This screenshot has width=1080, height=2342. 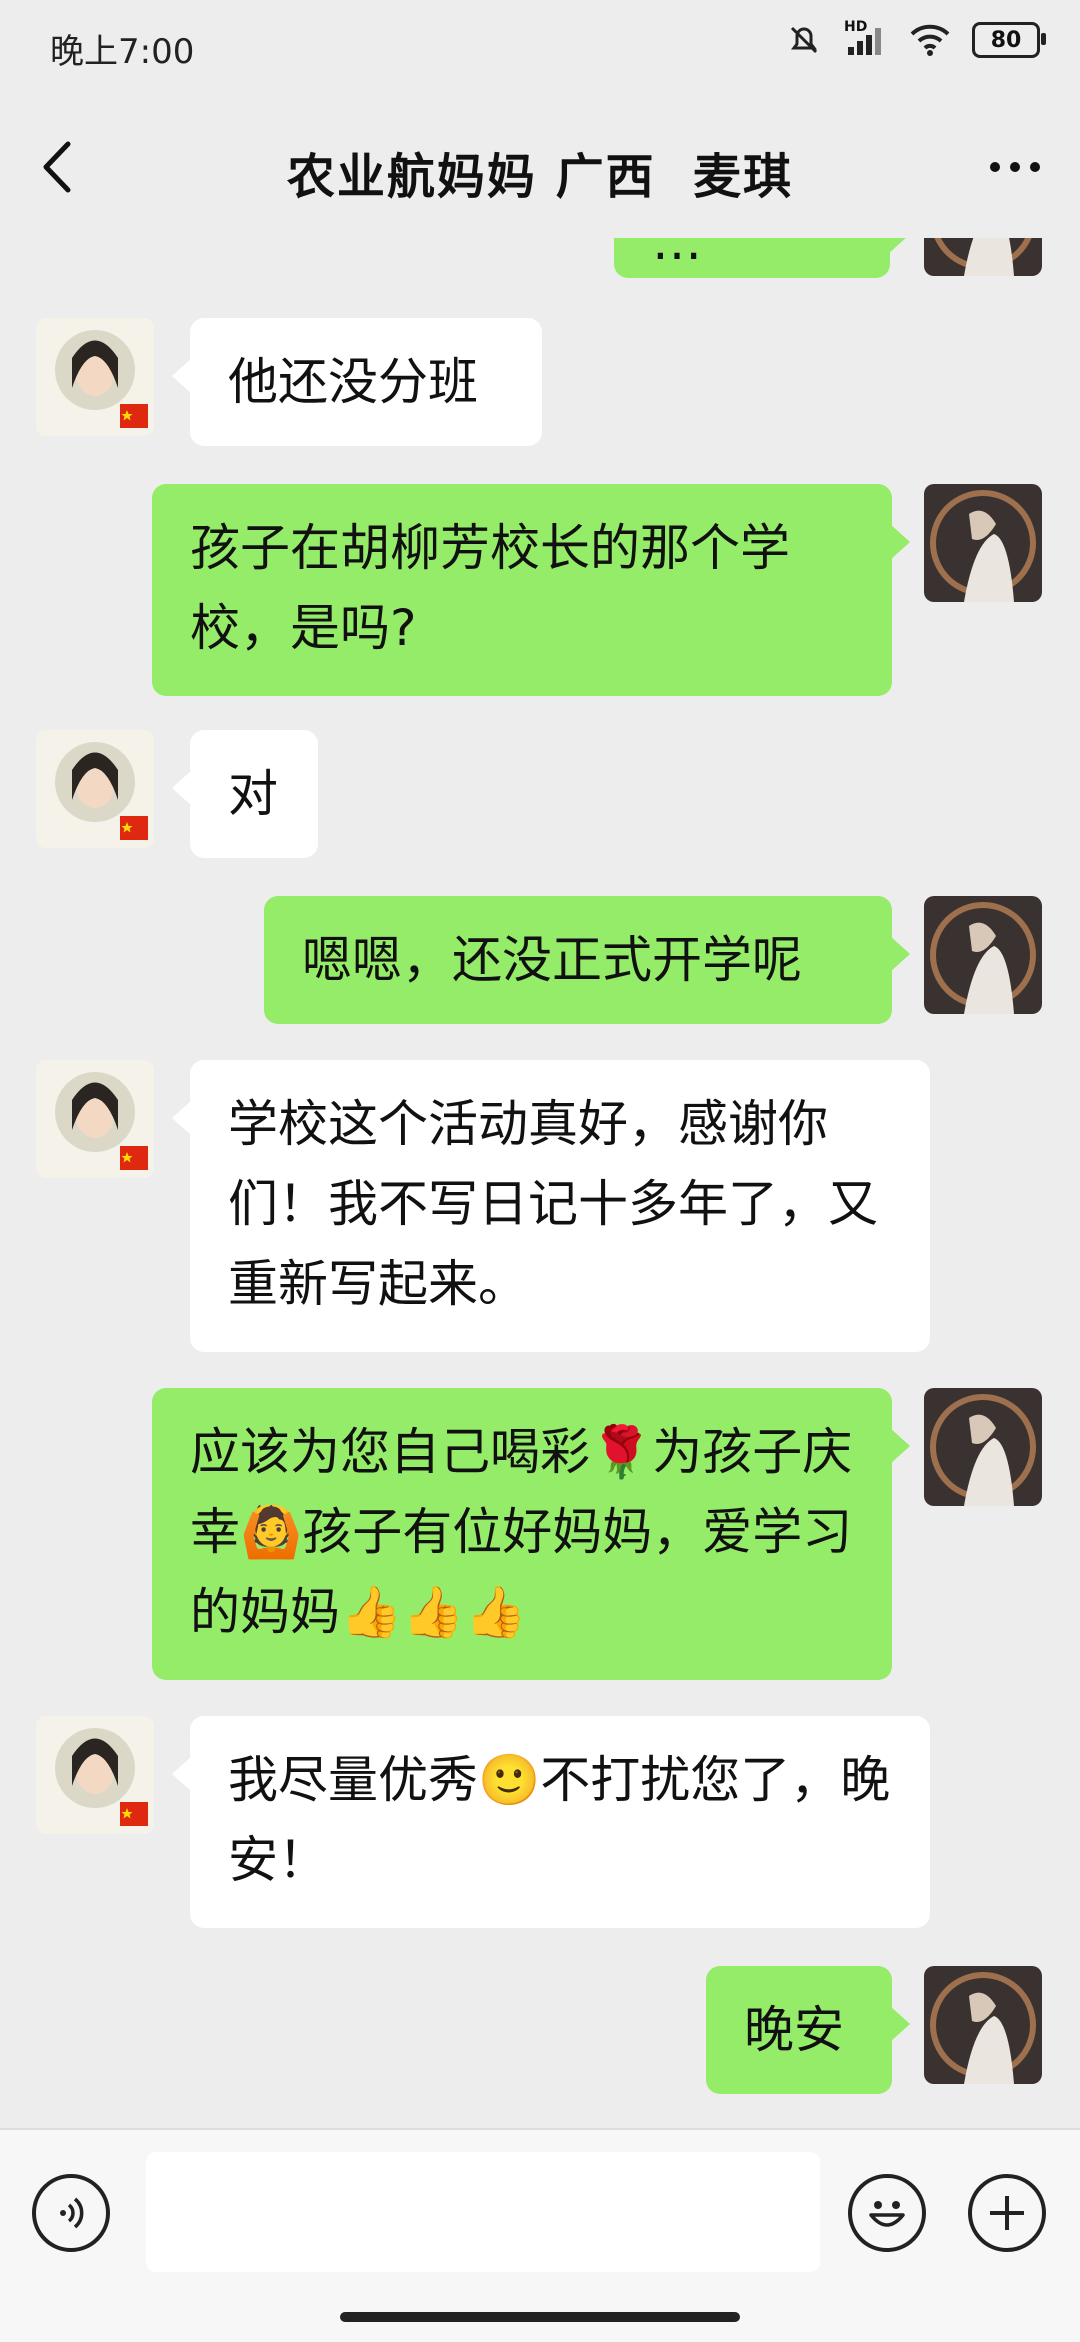 I want to click on battery-level: 80, so click(x=1006, y=40).